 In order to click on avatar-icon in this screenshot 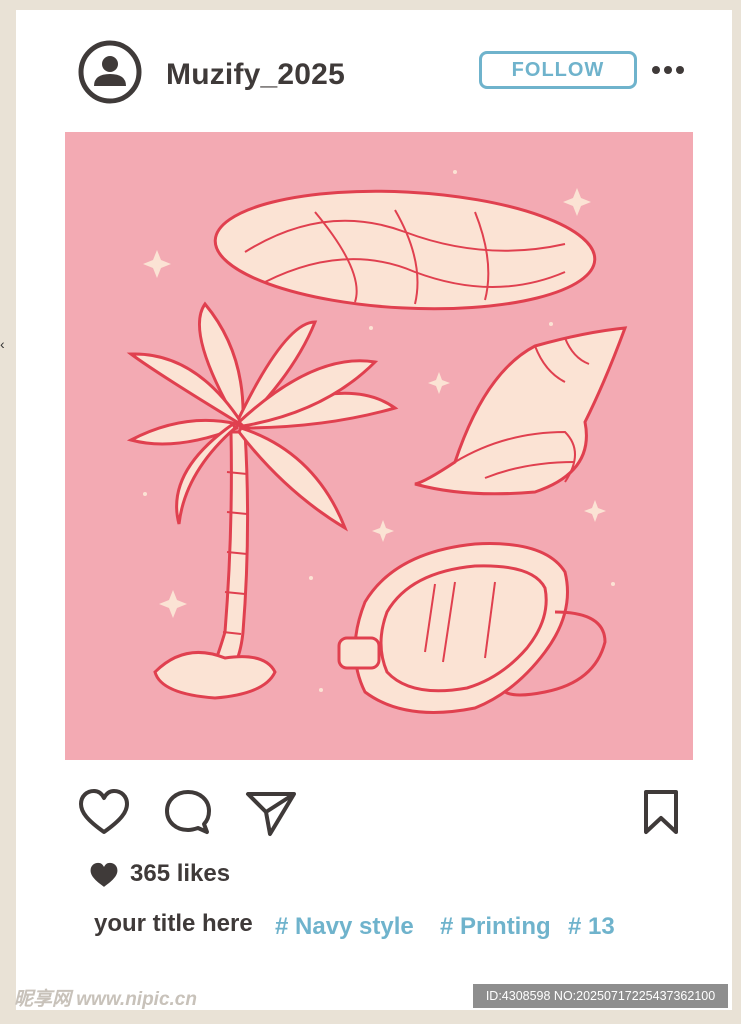, I will do `click(110, 72)`.